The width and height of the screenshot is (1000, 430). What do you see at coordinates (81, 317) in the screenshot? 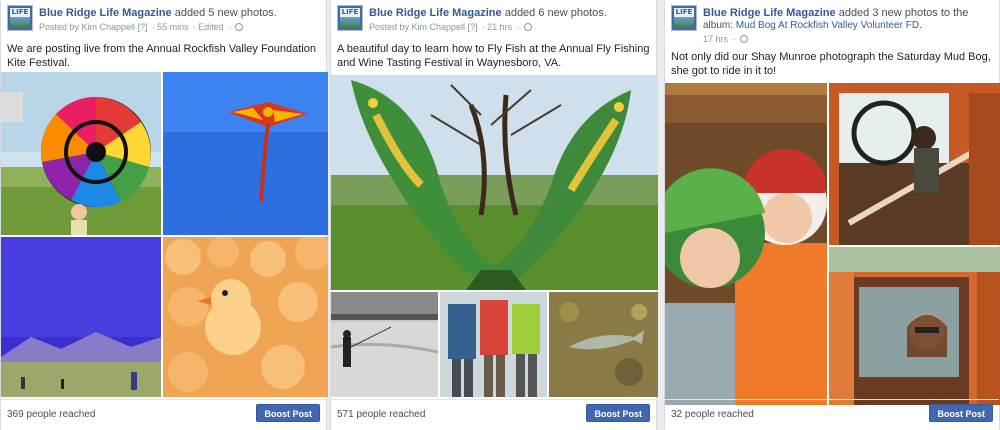
I see `photo-festival-field` at bounding box center [81, 317].